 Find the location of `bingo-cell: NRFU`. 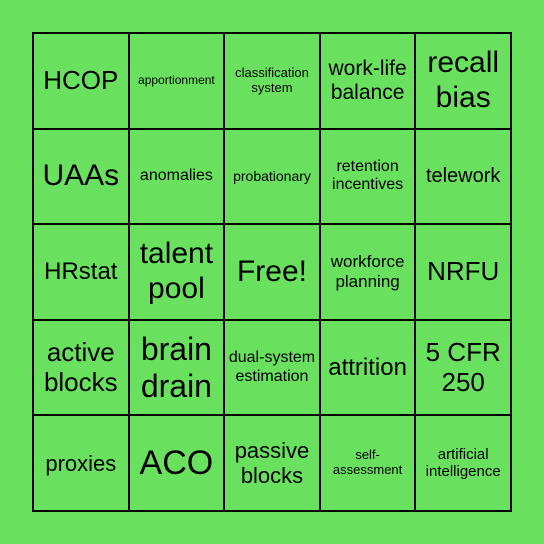

bingo-cell: NRFU is located at coordinates (463, 272).